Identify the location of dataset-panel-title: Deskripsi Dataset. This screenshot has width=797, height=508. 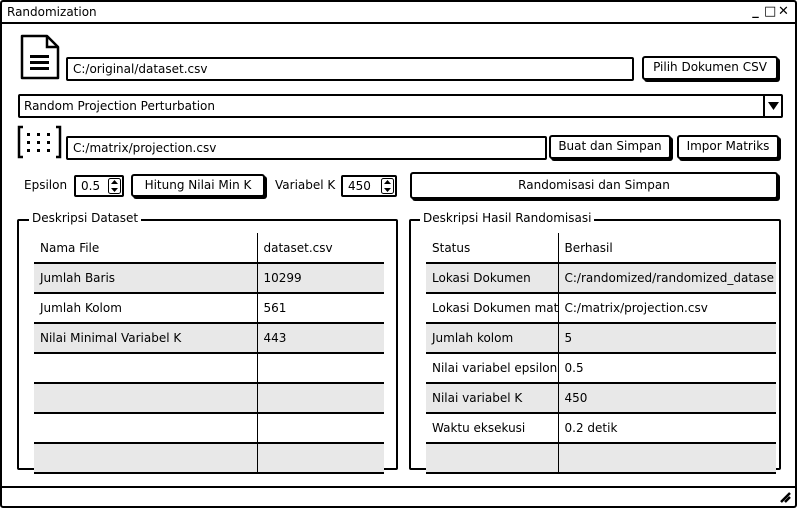
(85, 218).